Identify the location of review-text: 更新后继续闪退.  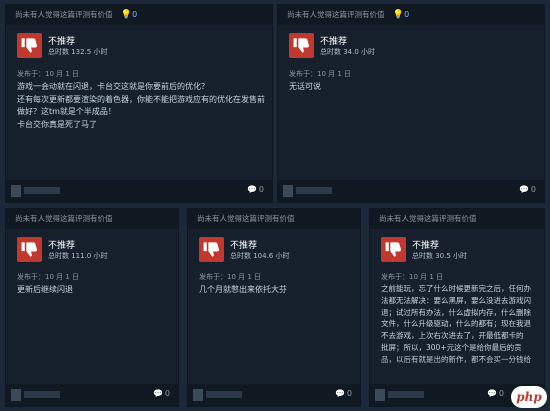
(92, 290).